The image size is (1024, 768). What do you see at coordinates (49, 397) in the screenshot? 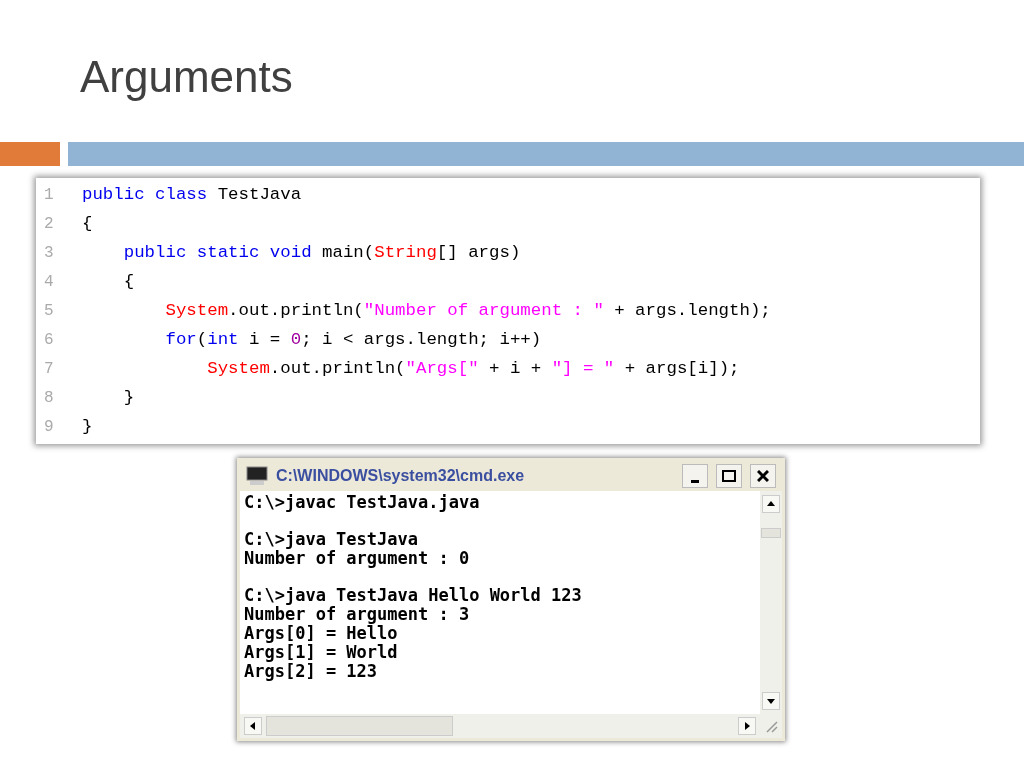
I see `line-number: 8` at bounding box center [49, 397].